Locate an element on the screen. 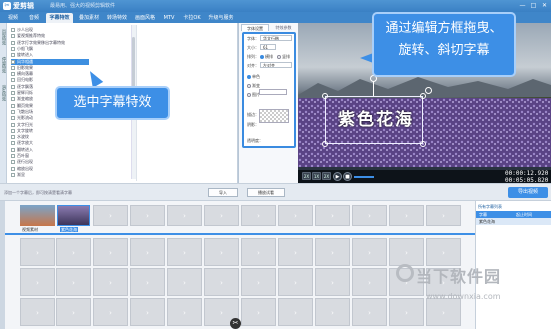  effect-list-item: 小船飞飘 is located at coordinates (22, 49).